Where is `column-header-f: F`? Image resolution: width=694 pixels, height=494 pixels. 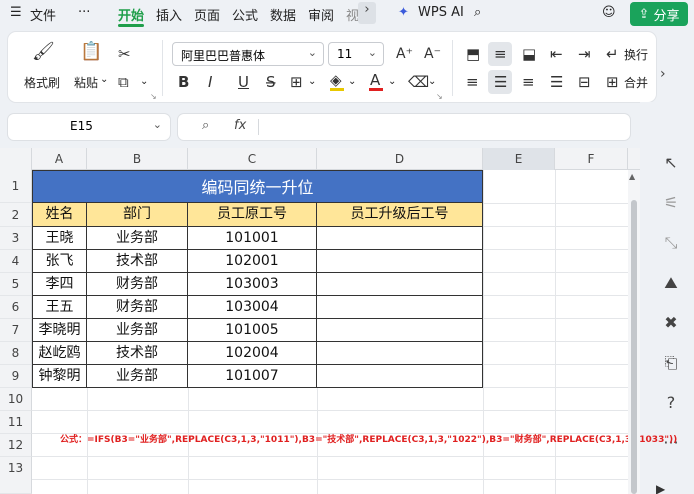 column-header-f: F is located at coordinates (591, 159).